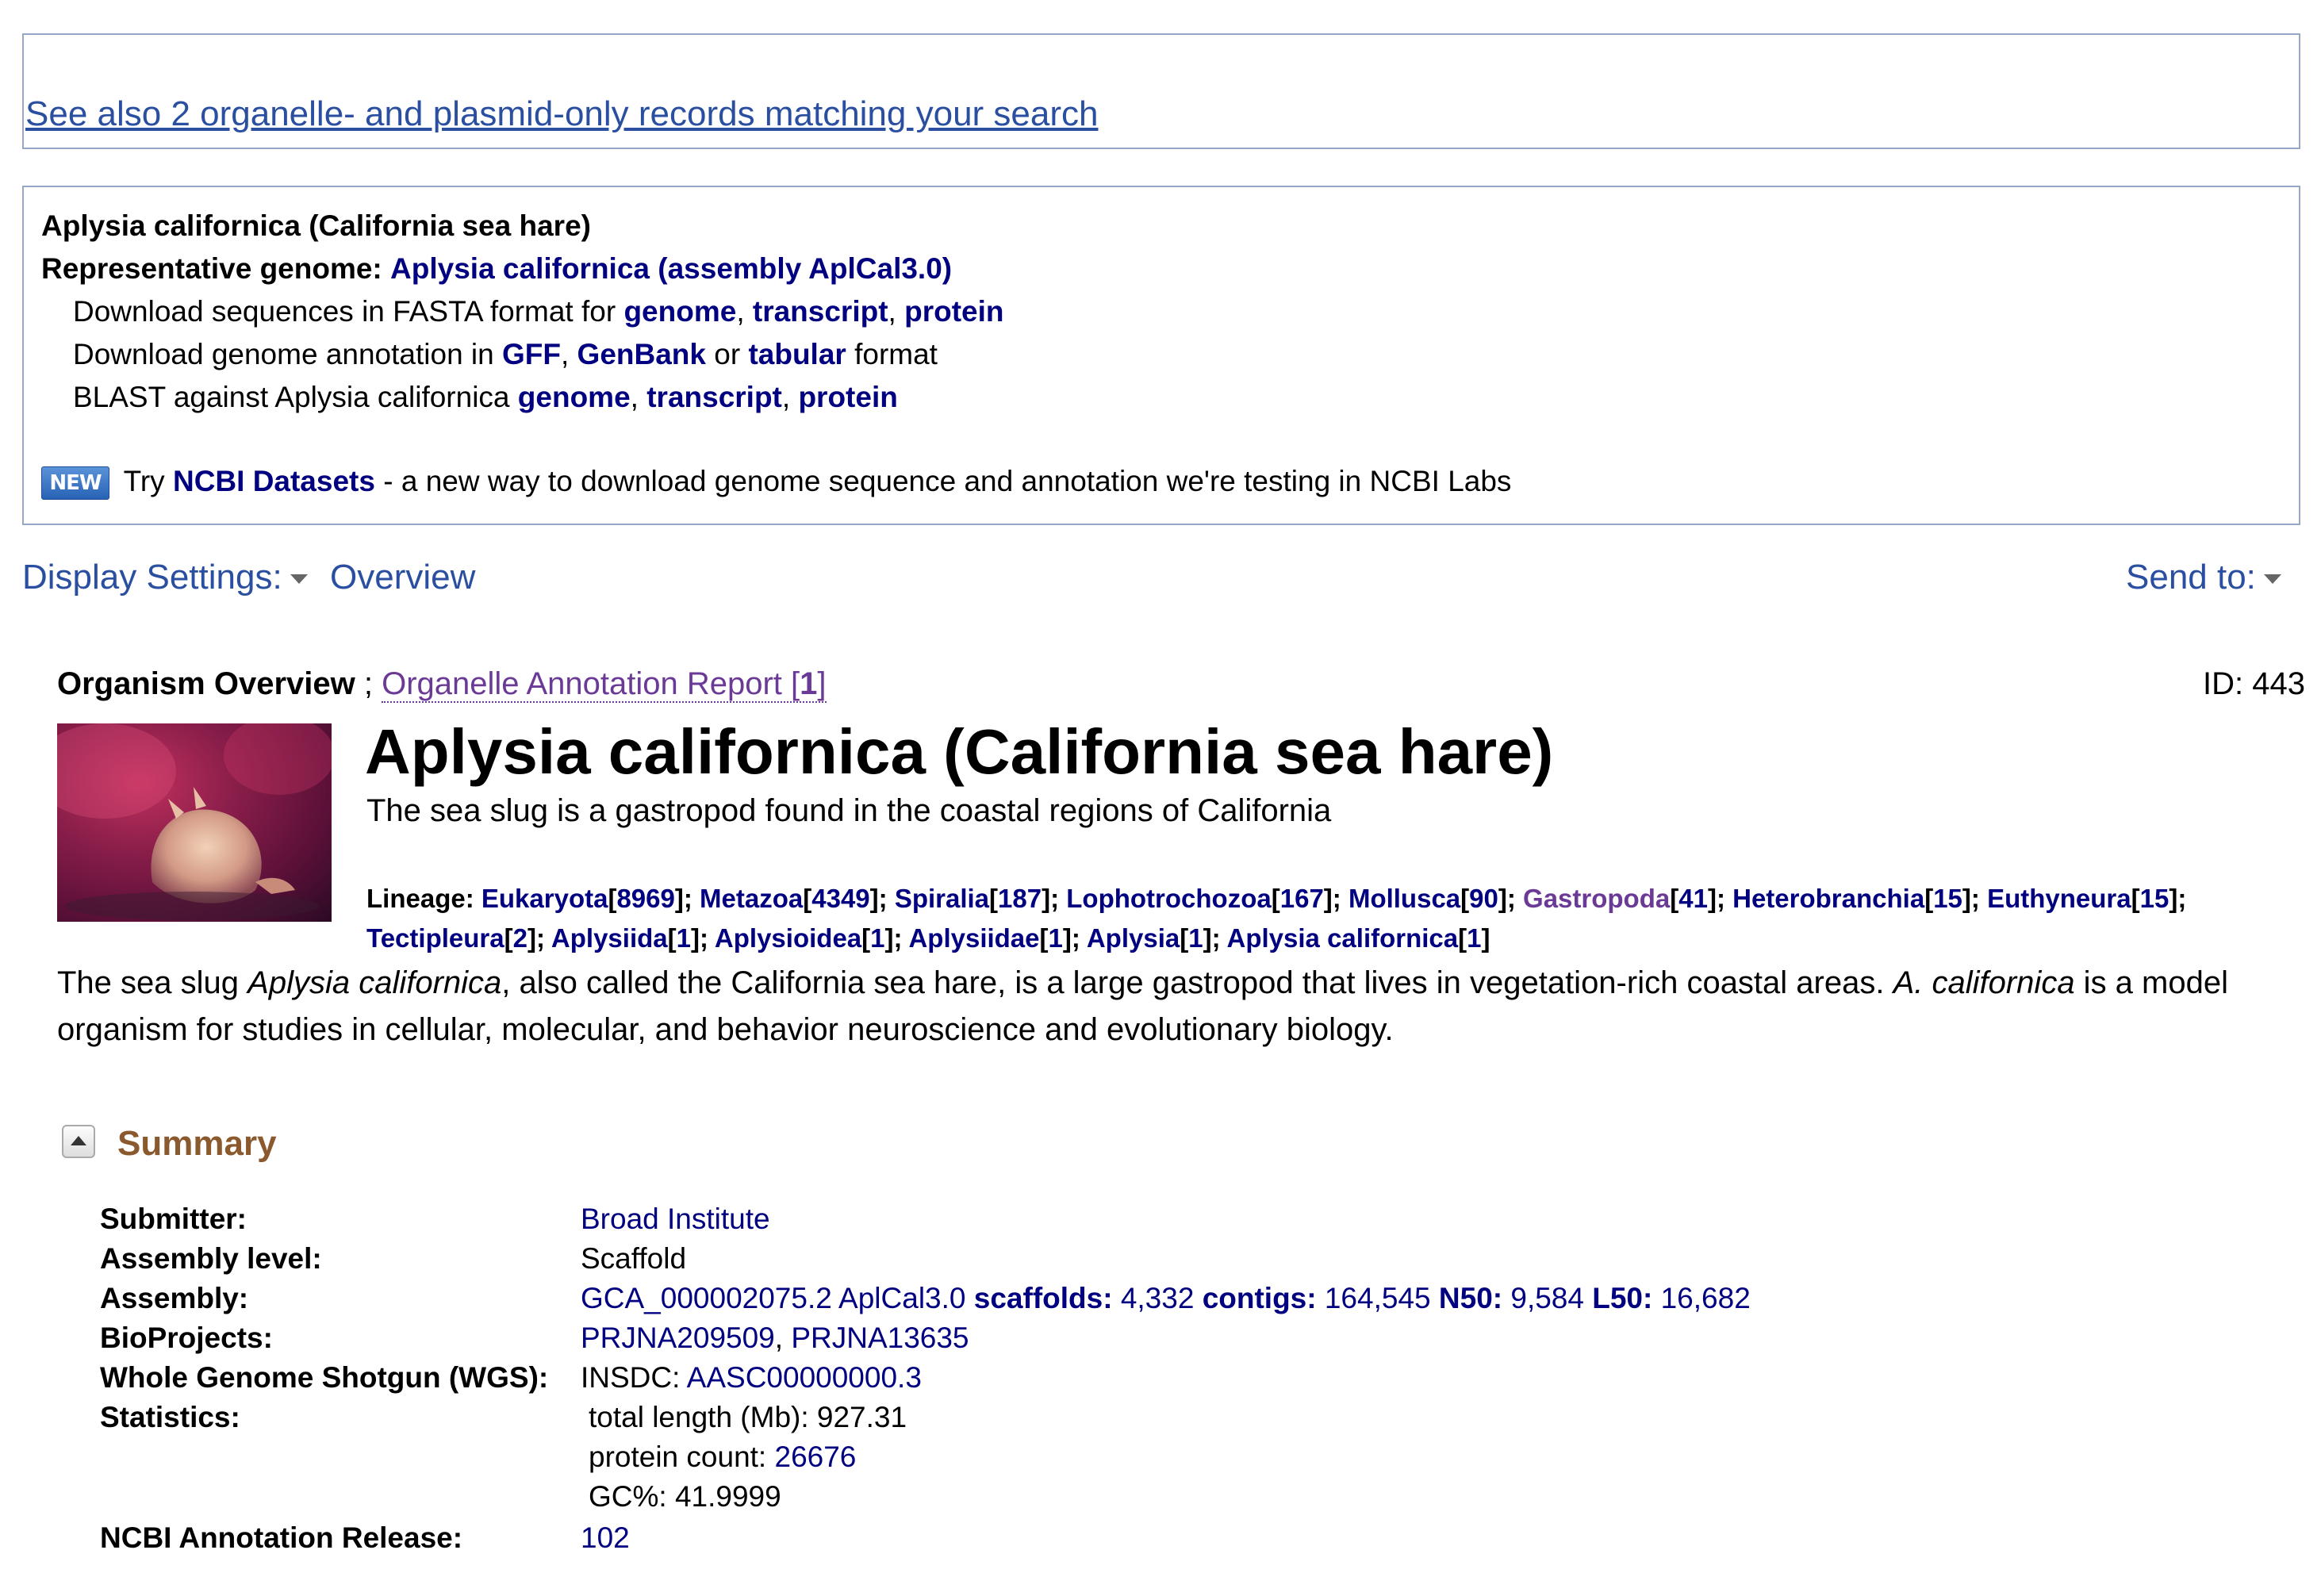 The image size is (2321, 1596). I want to click on n50-key: N50:, so click(1470, 1298).